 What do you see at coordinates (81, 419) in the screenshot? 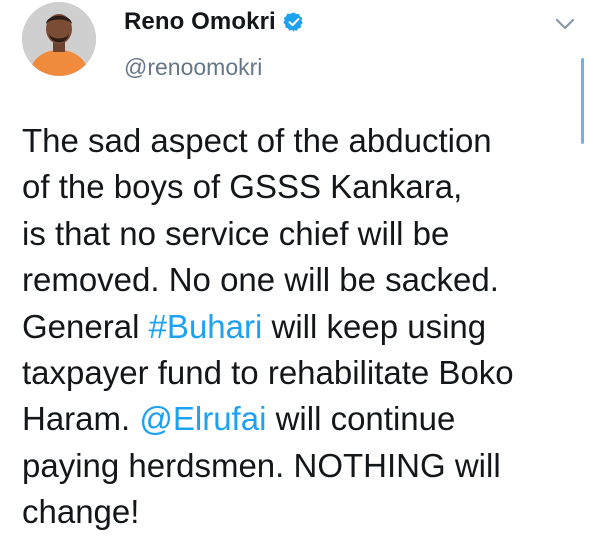
I see `tweet-text-segment: Haram.` at bounding box center [81, 419].